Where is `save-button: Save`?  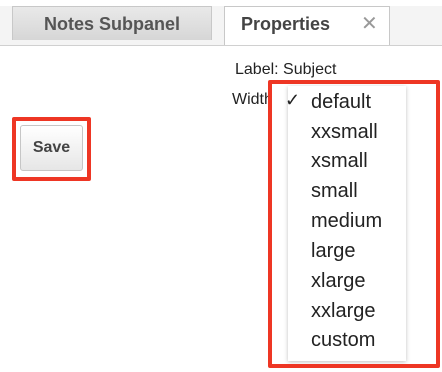 save-button: Save is located at coordinates (51, 148).